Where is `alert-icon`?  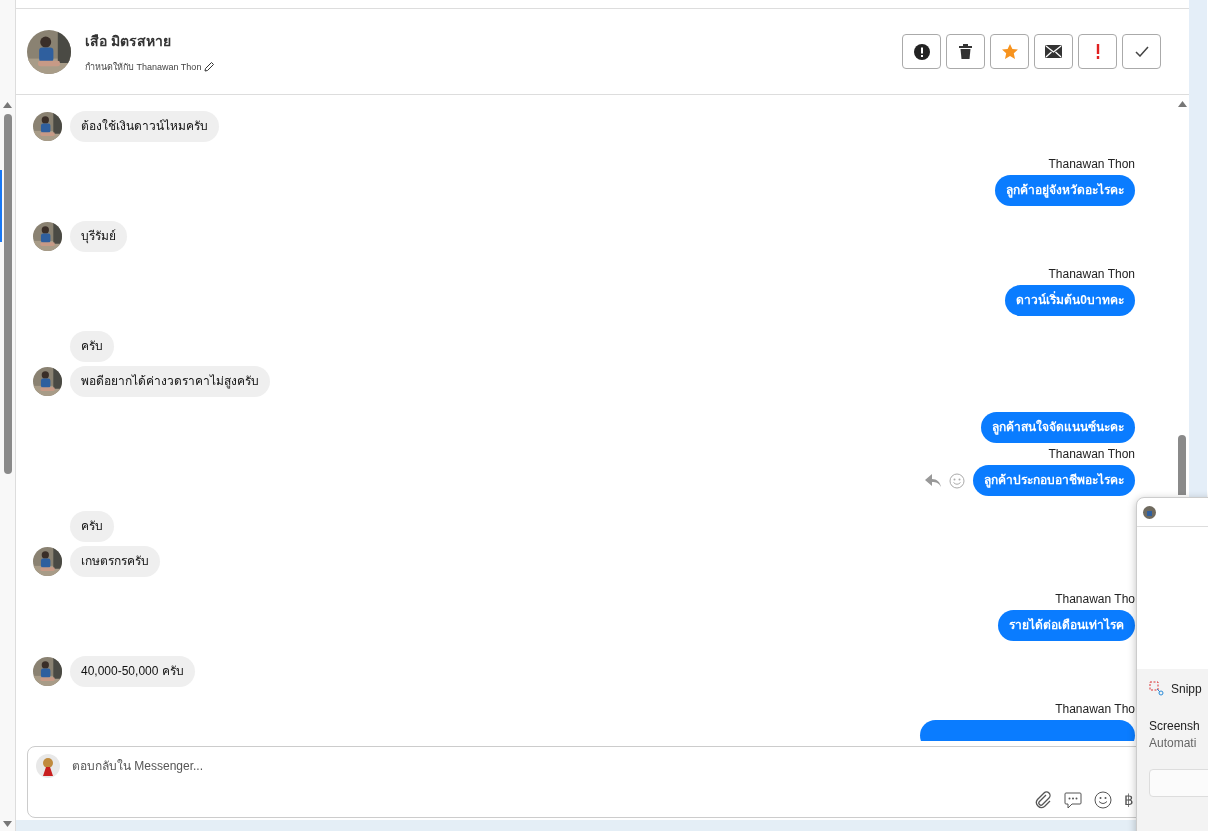
alert-icon is located at coordinates (921, 51).